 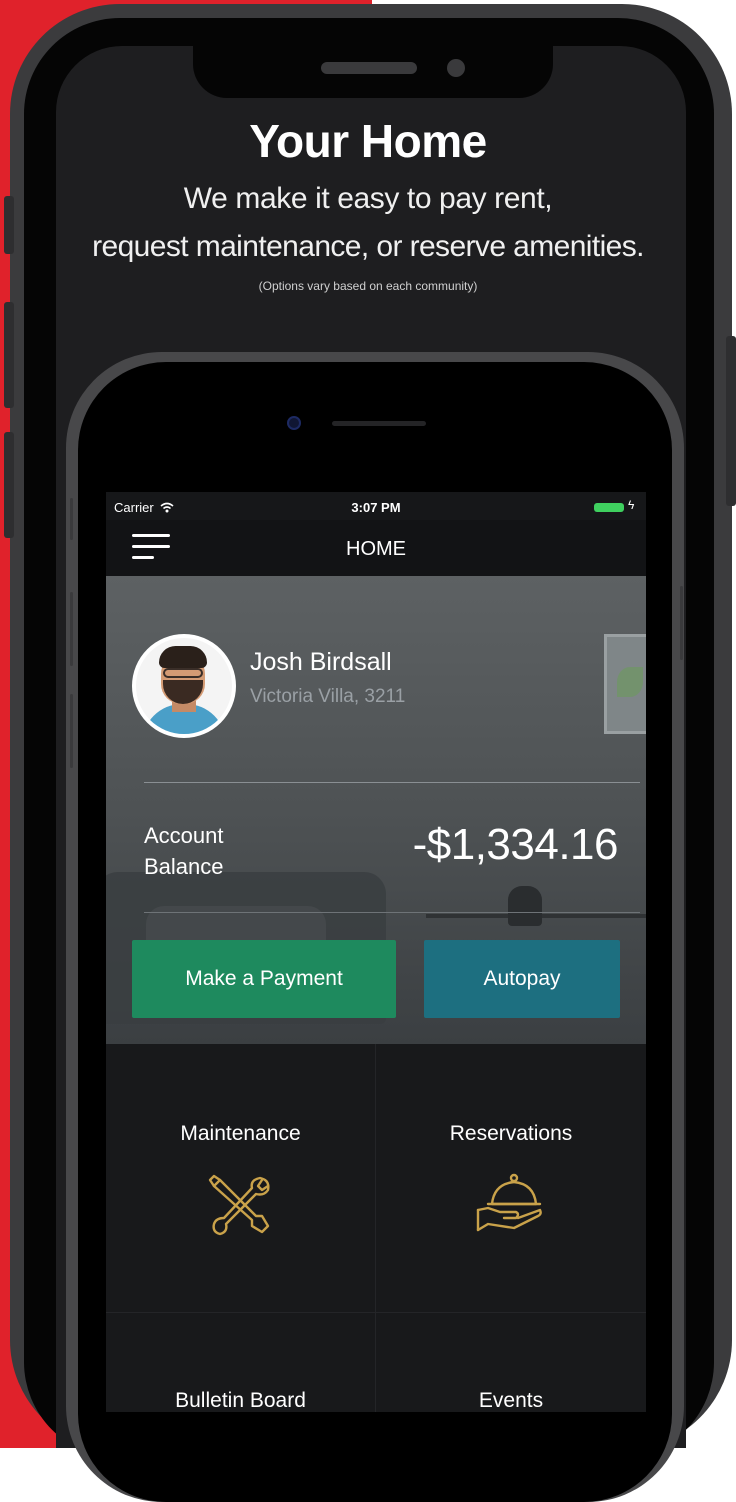 I want to click on volume-down-button, so click(x=9, y=485).